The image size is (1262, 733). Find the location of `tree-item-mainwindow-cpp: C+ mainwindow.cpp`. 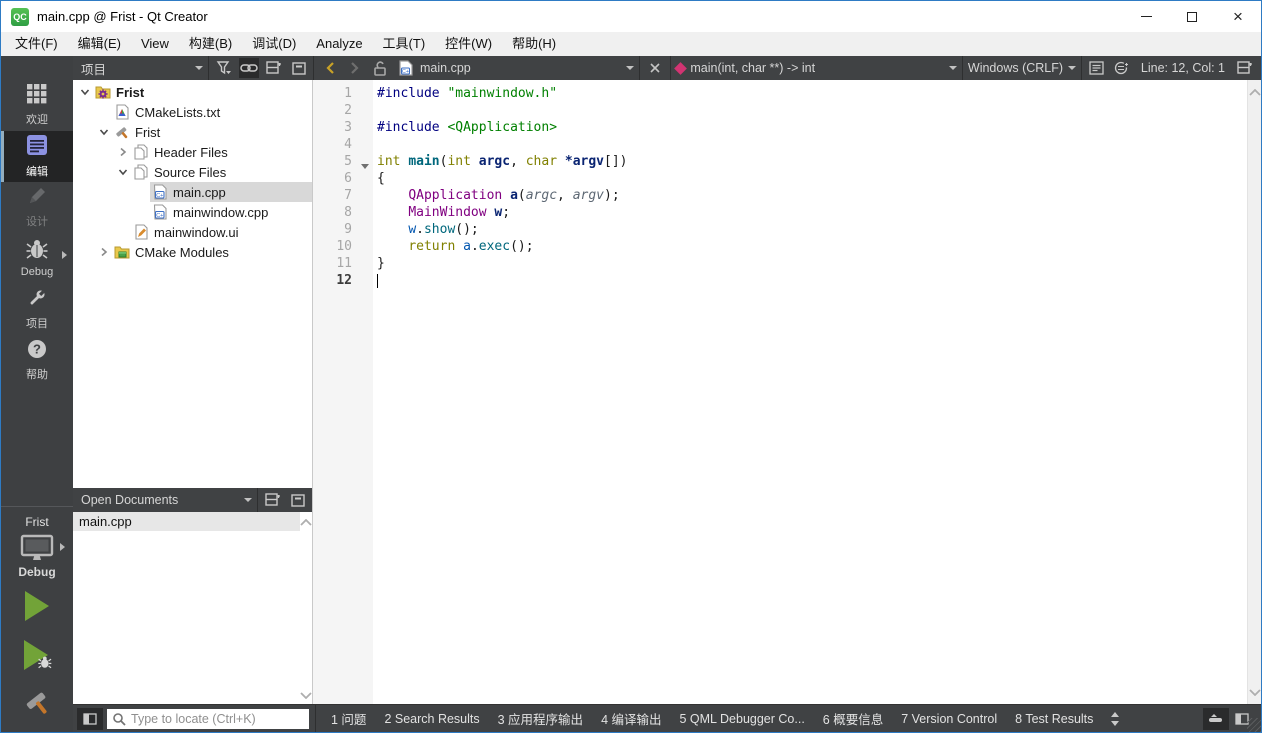

tree-item-mainwindow-cpp: C+ mainwindow.cpp is located at coordinates (192, 212).